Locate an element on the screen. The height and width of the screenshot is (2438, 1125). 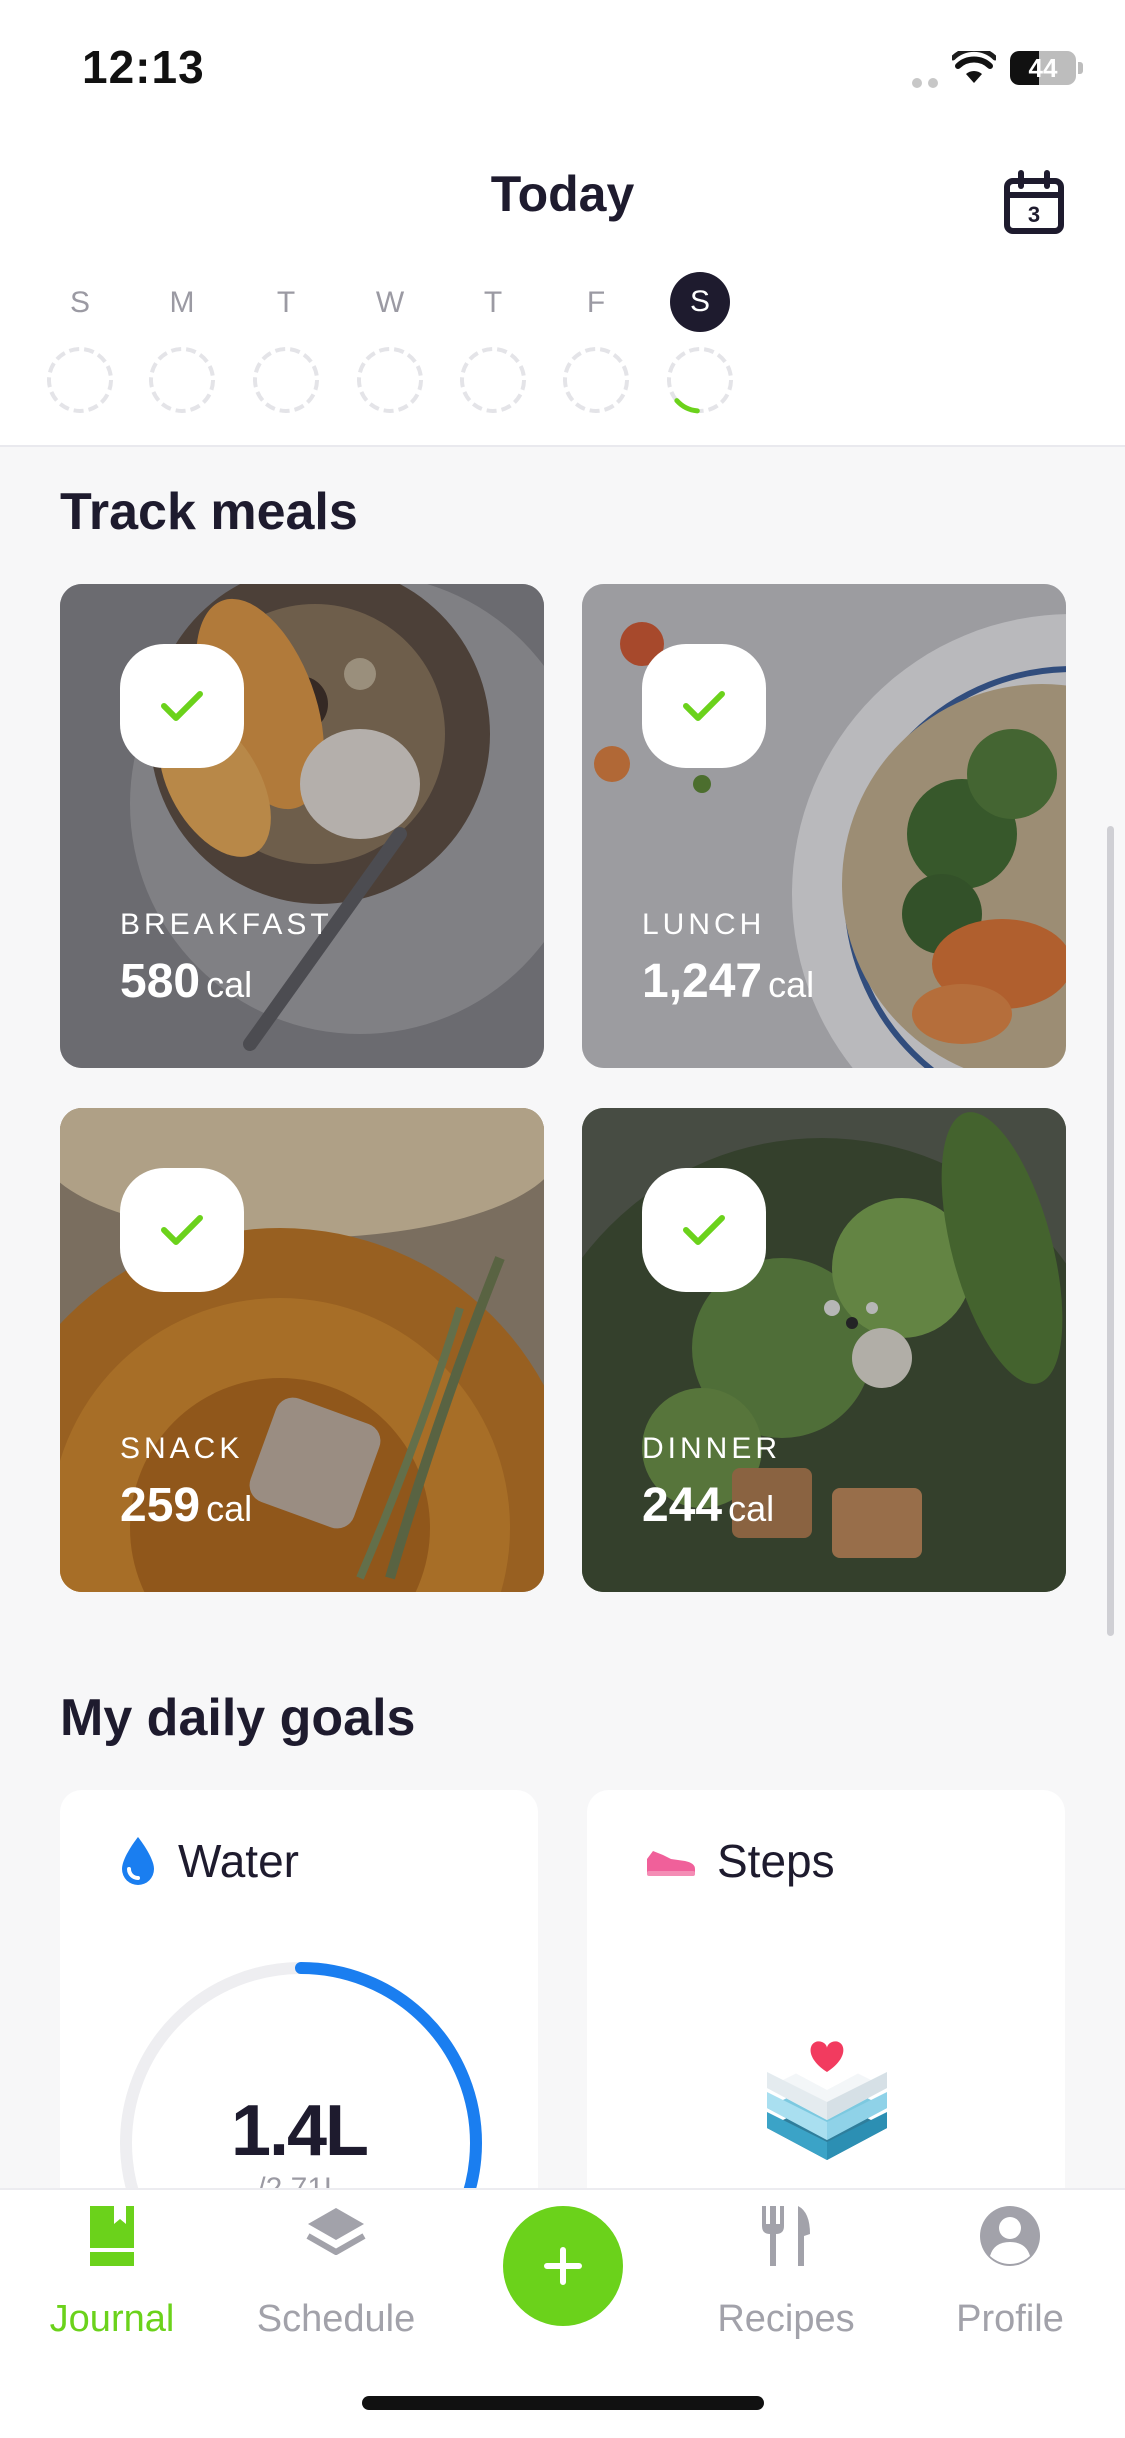
tab-recipes: Recipes is located at coordinates (786, 2277).